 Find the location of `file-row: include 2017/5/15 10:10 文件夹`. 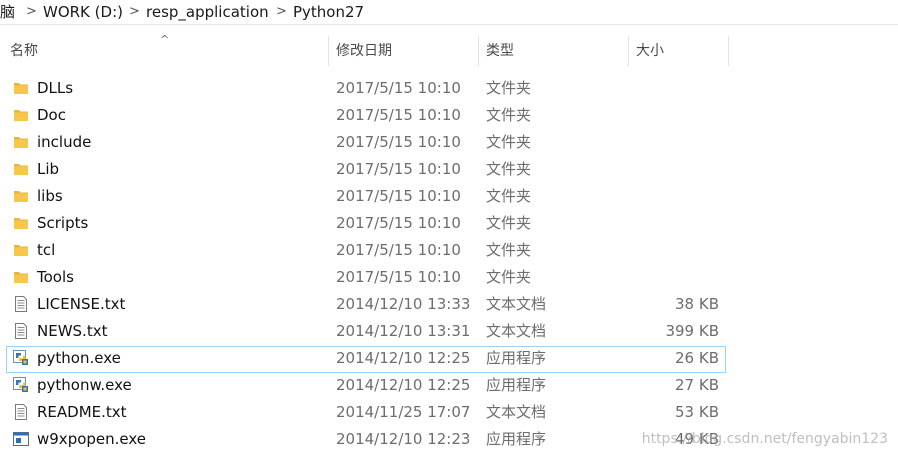

file-row: include 2017/5/15 10:10 文件夹 is located at coordinates (449, 142).